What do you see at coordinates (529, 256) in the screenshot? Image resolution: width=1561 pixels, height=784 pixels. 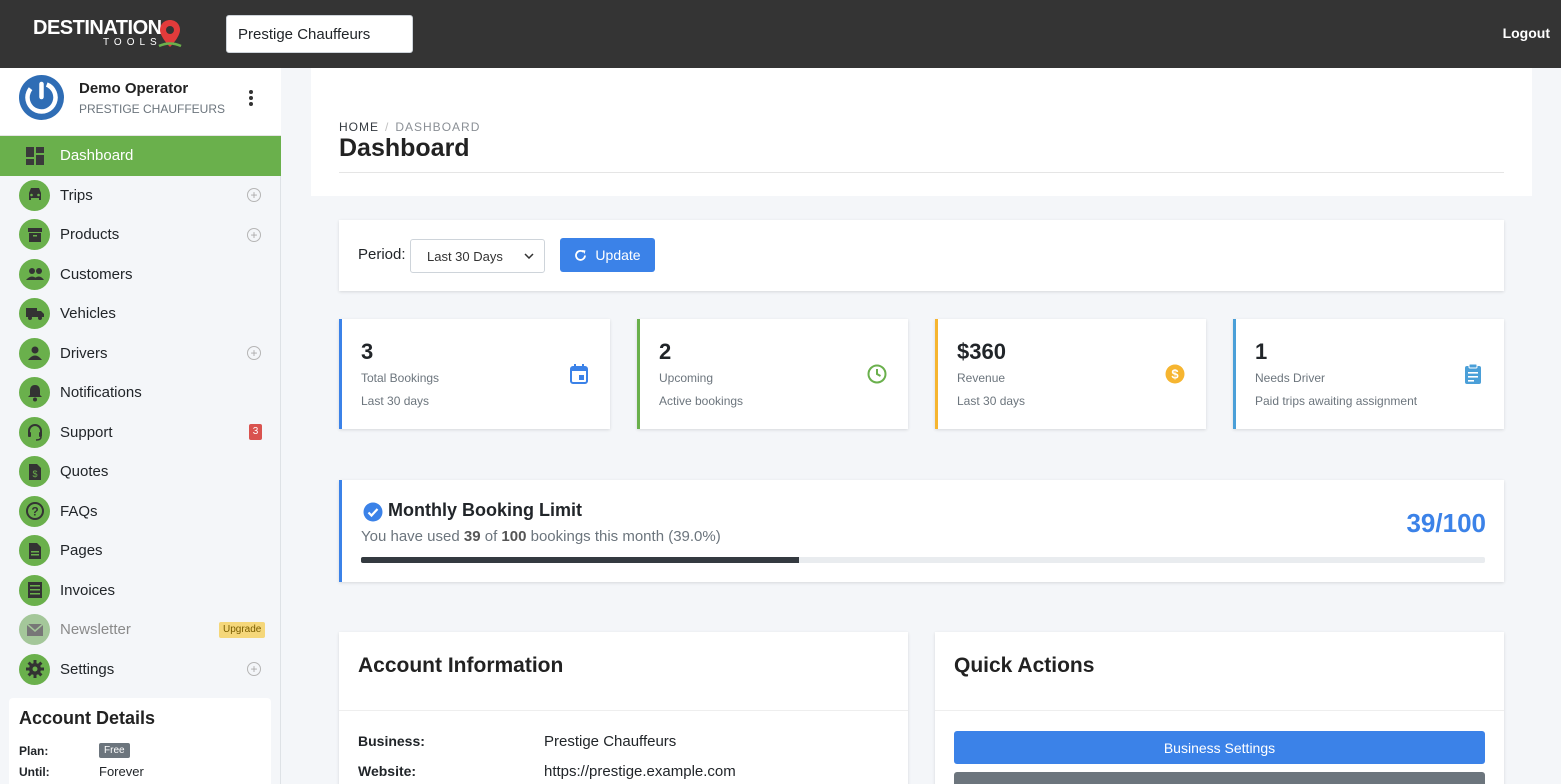 I see `chevron-down-icon` at bounding box center [529, 256].